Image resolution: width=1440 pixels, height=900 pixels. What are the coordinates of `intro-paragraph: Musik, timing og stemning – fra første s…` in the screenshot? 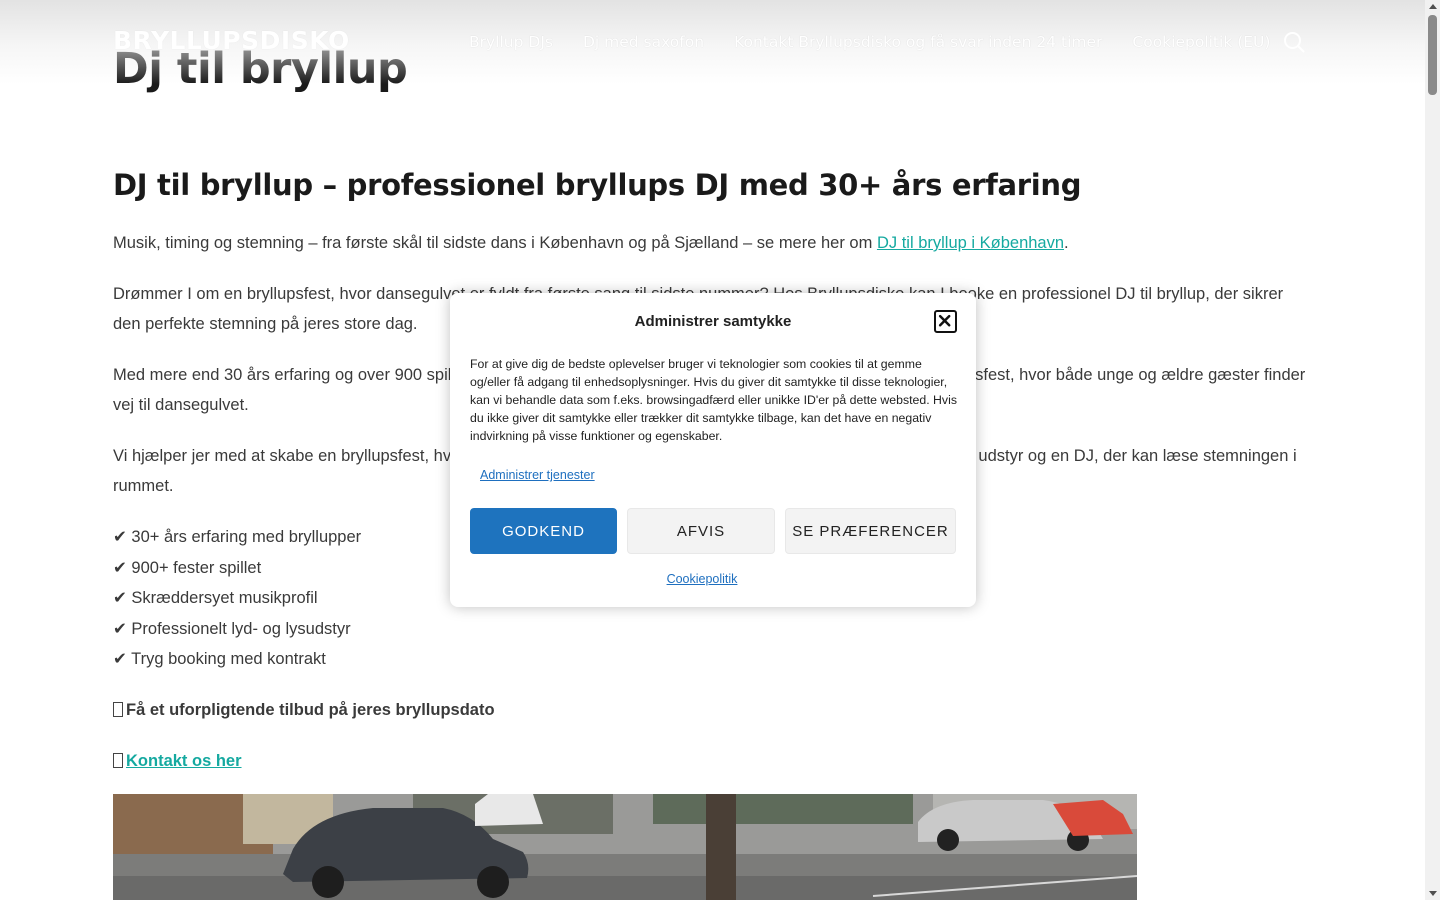 It's located at (710, 243).